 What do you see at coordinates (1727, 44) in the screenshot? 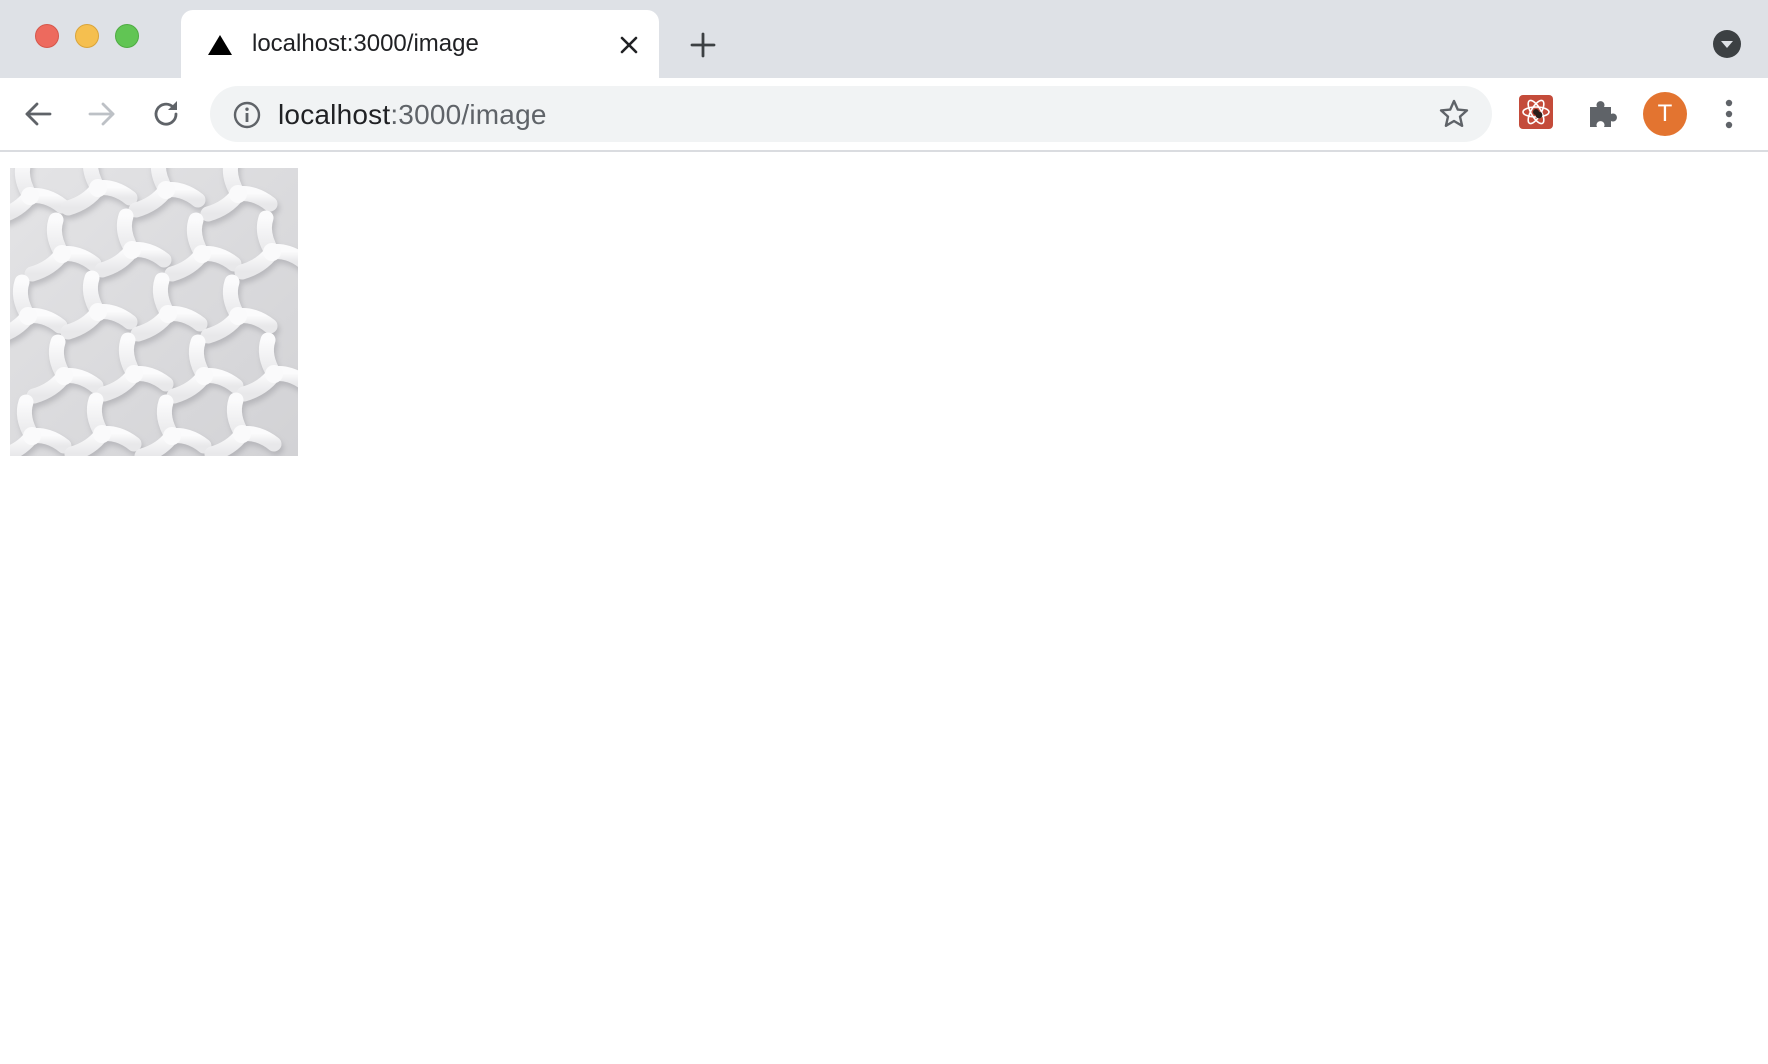
I see `tab-search-chevron-icon` at bounding box center [1727, 44].